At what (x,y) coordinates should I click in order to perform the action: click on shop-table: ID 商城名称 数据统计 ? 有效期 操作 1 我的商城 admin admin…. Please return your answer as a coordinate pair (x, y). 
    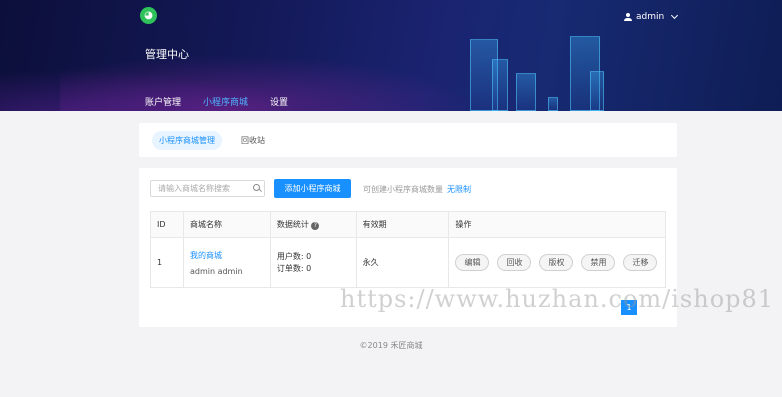
    Looking at the image, I should click on (408, 249).